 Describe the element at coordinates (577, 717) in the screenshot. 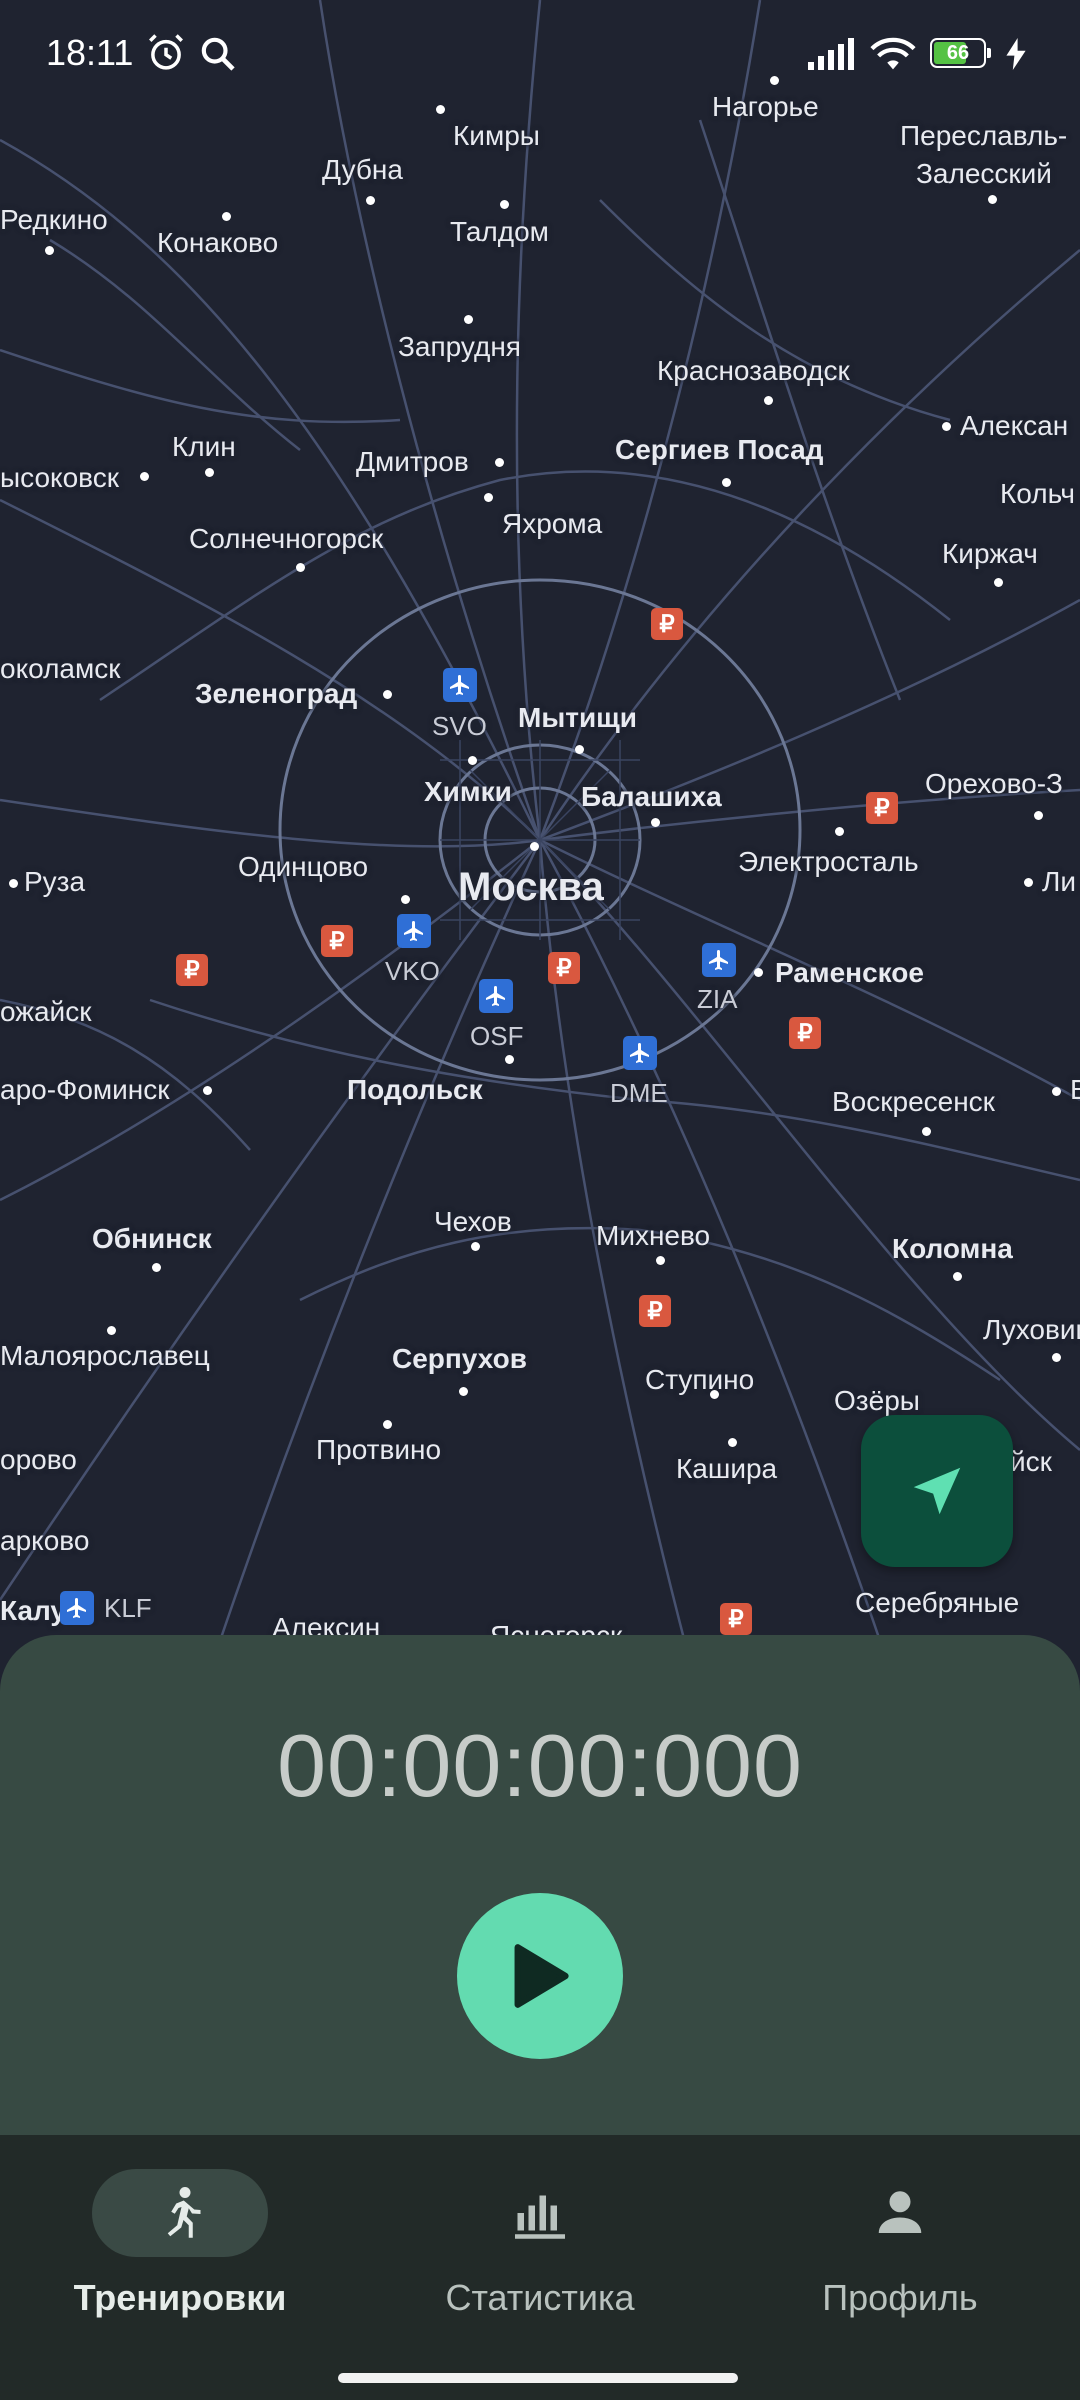

I see `map-label-mytishchi: Мытищи` at that location.